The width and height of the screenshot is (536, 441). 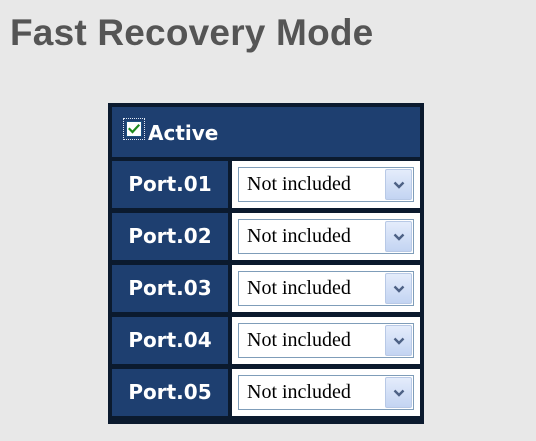 I want to click on port-select-cell-02: Not included, so click(x=326, y=236).